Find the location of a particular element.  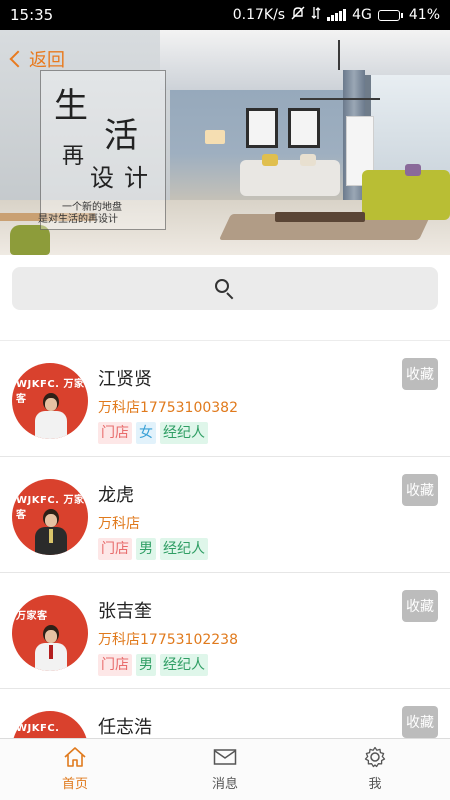

mute-bell-icon is located at coordinates (298, 15).